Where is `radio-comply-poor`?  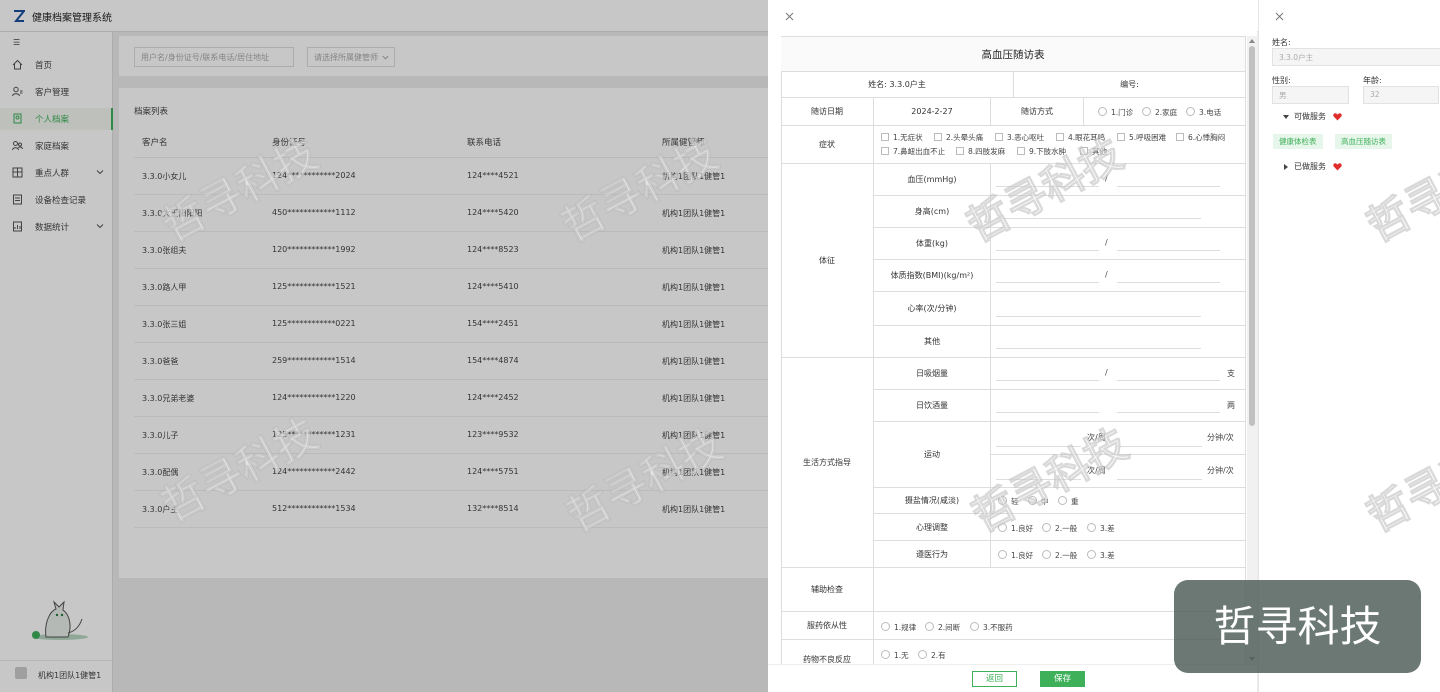
radio-comply-poor is located at coordinates (1091, 554).